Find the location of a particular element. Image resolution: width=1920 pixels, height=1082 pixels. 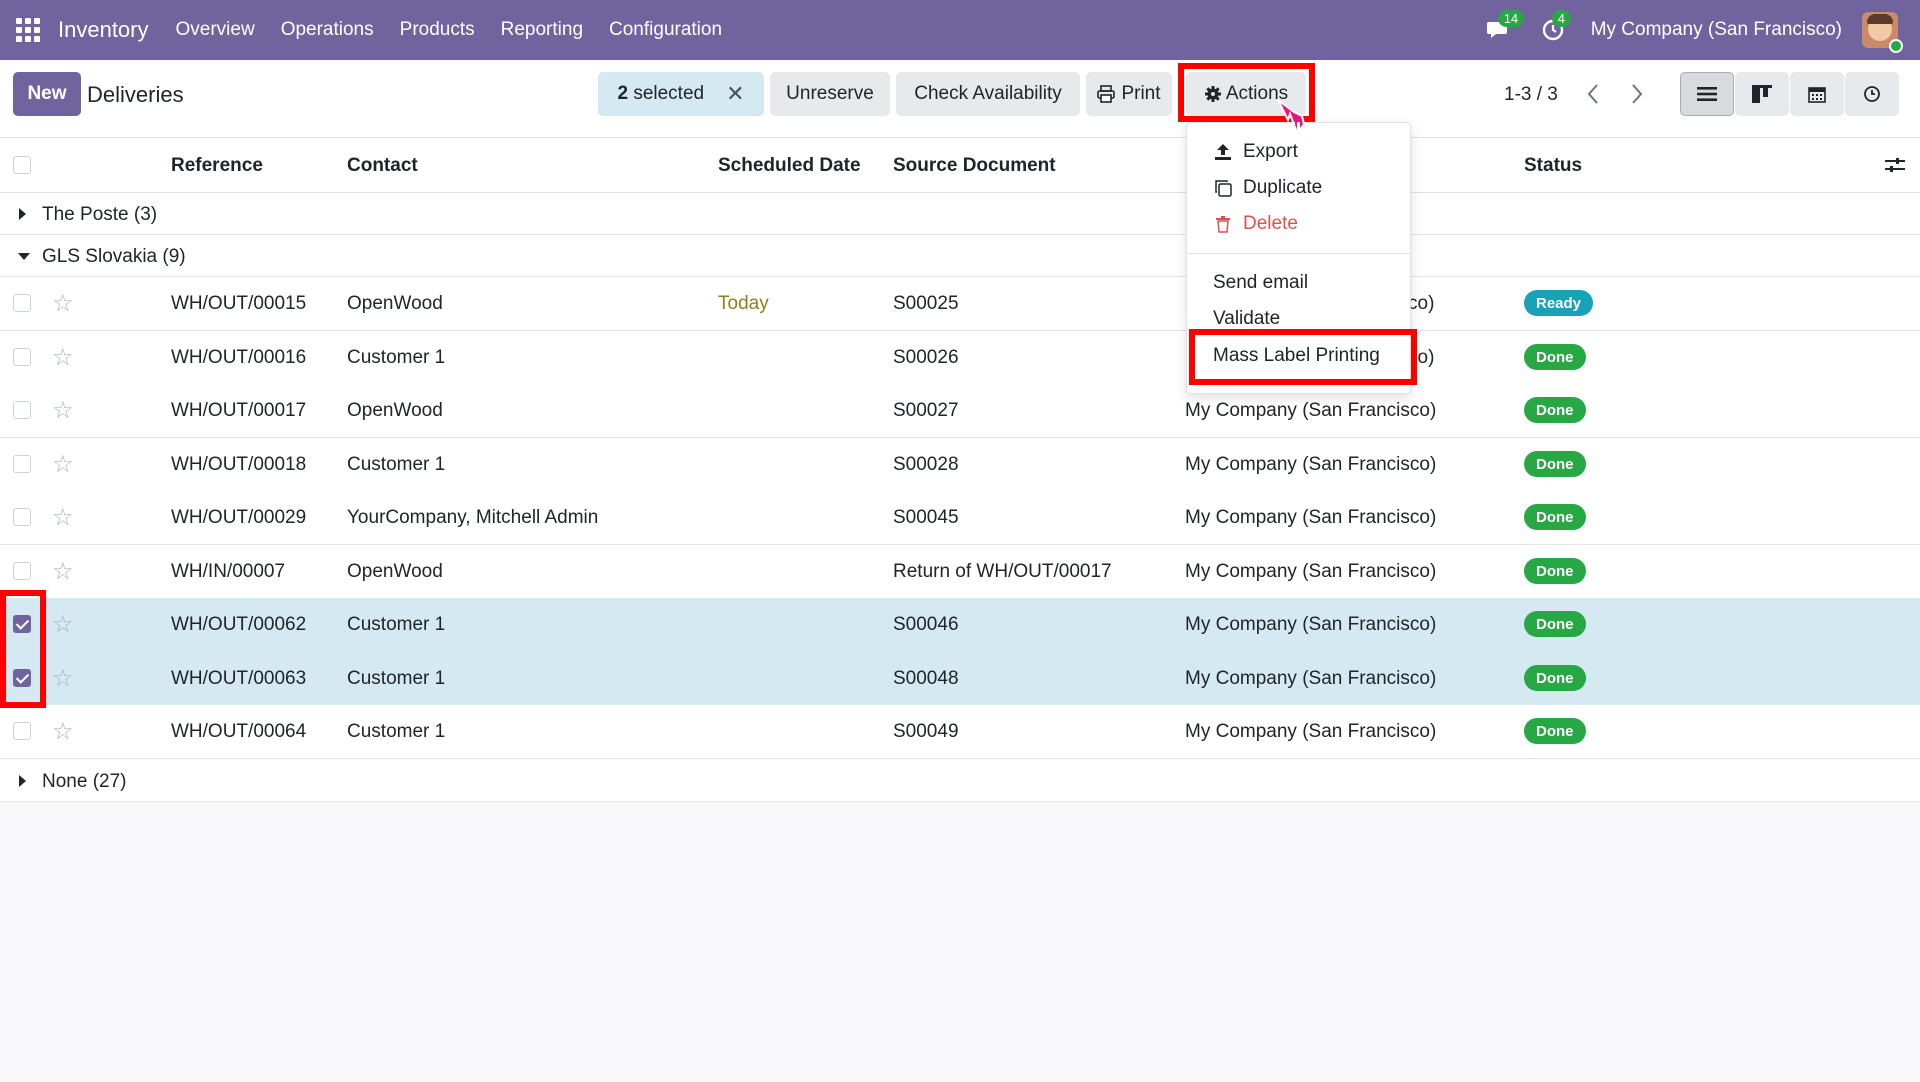

calendar-view-button is located at coordinates (1817, 94).